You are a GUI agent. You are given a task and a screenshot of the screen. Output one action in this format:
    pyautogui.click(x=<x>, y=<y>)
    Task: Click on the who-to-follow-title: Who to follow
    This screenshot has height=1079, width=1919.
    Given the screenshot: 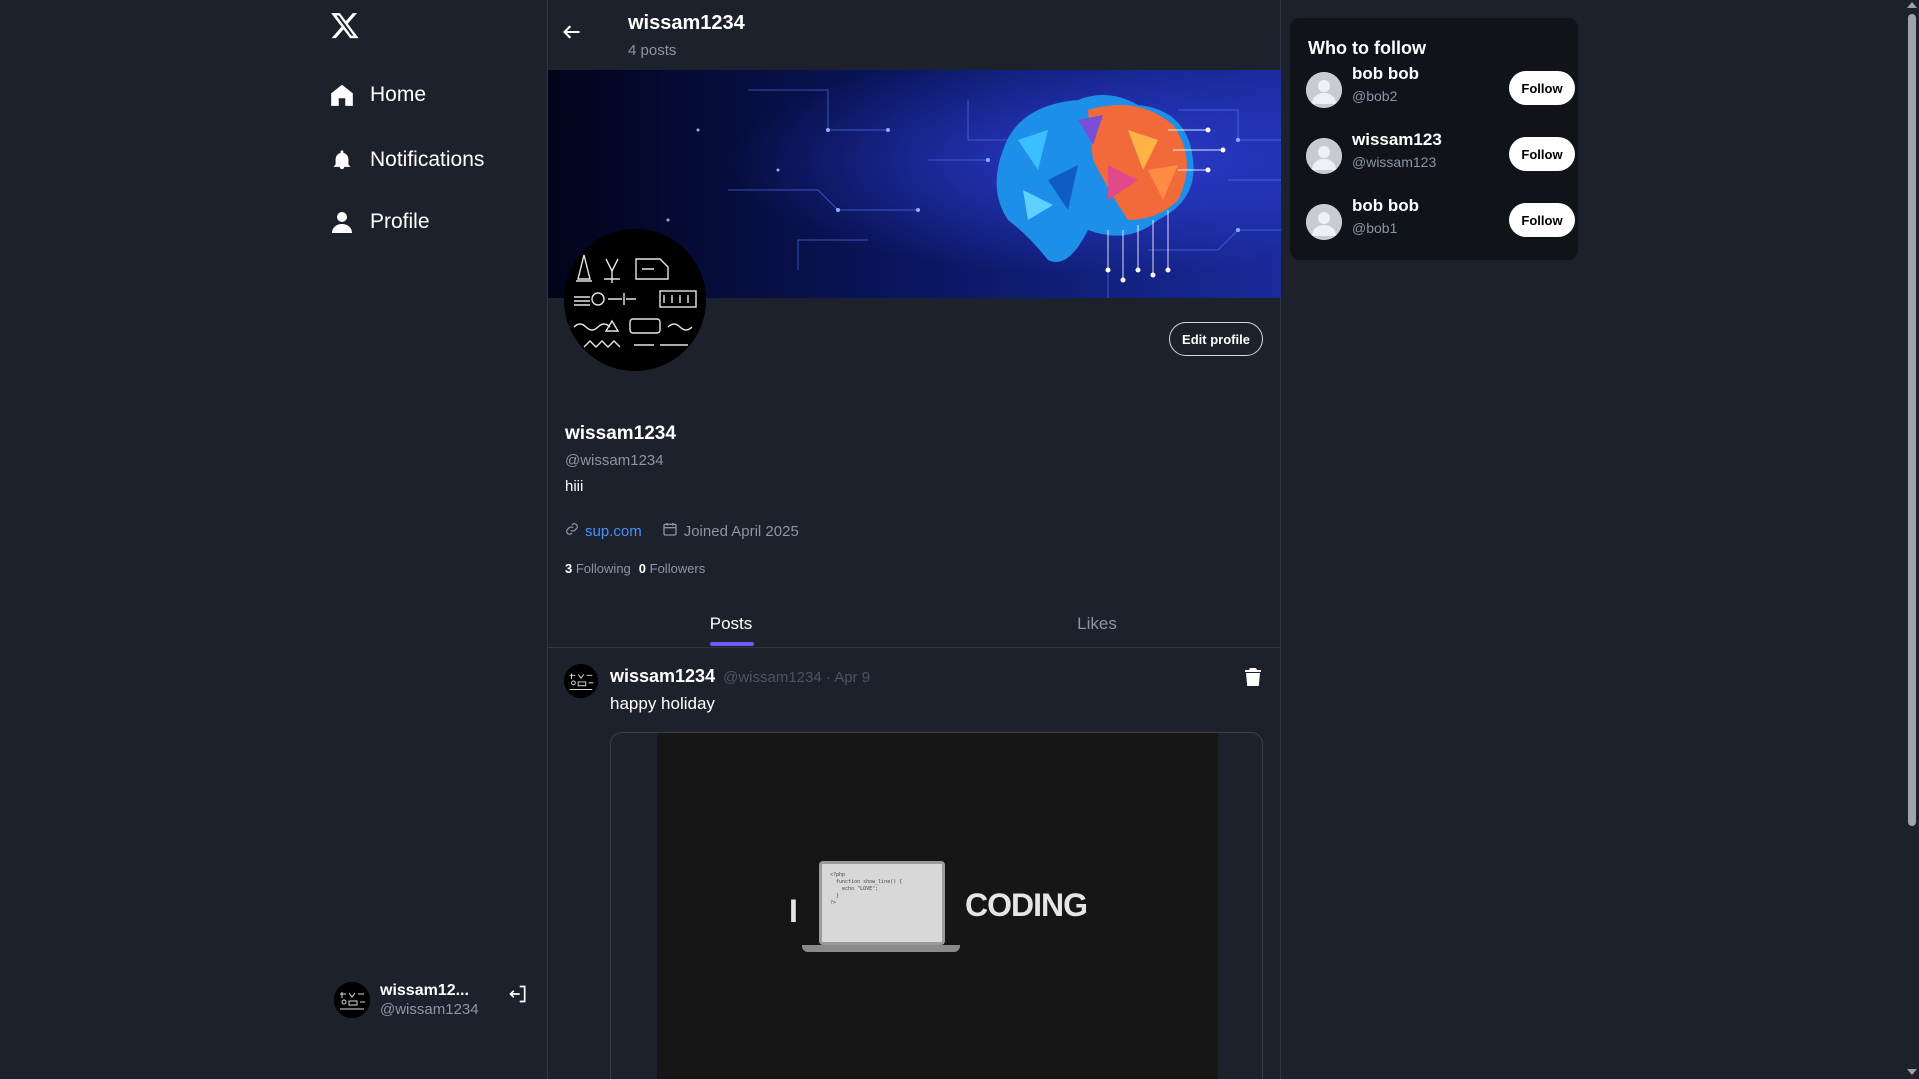 What is the action you would take?
    pyautogui.click(x=1367, y=48)
    